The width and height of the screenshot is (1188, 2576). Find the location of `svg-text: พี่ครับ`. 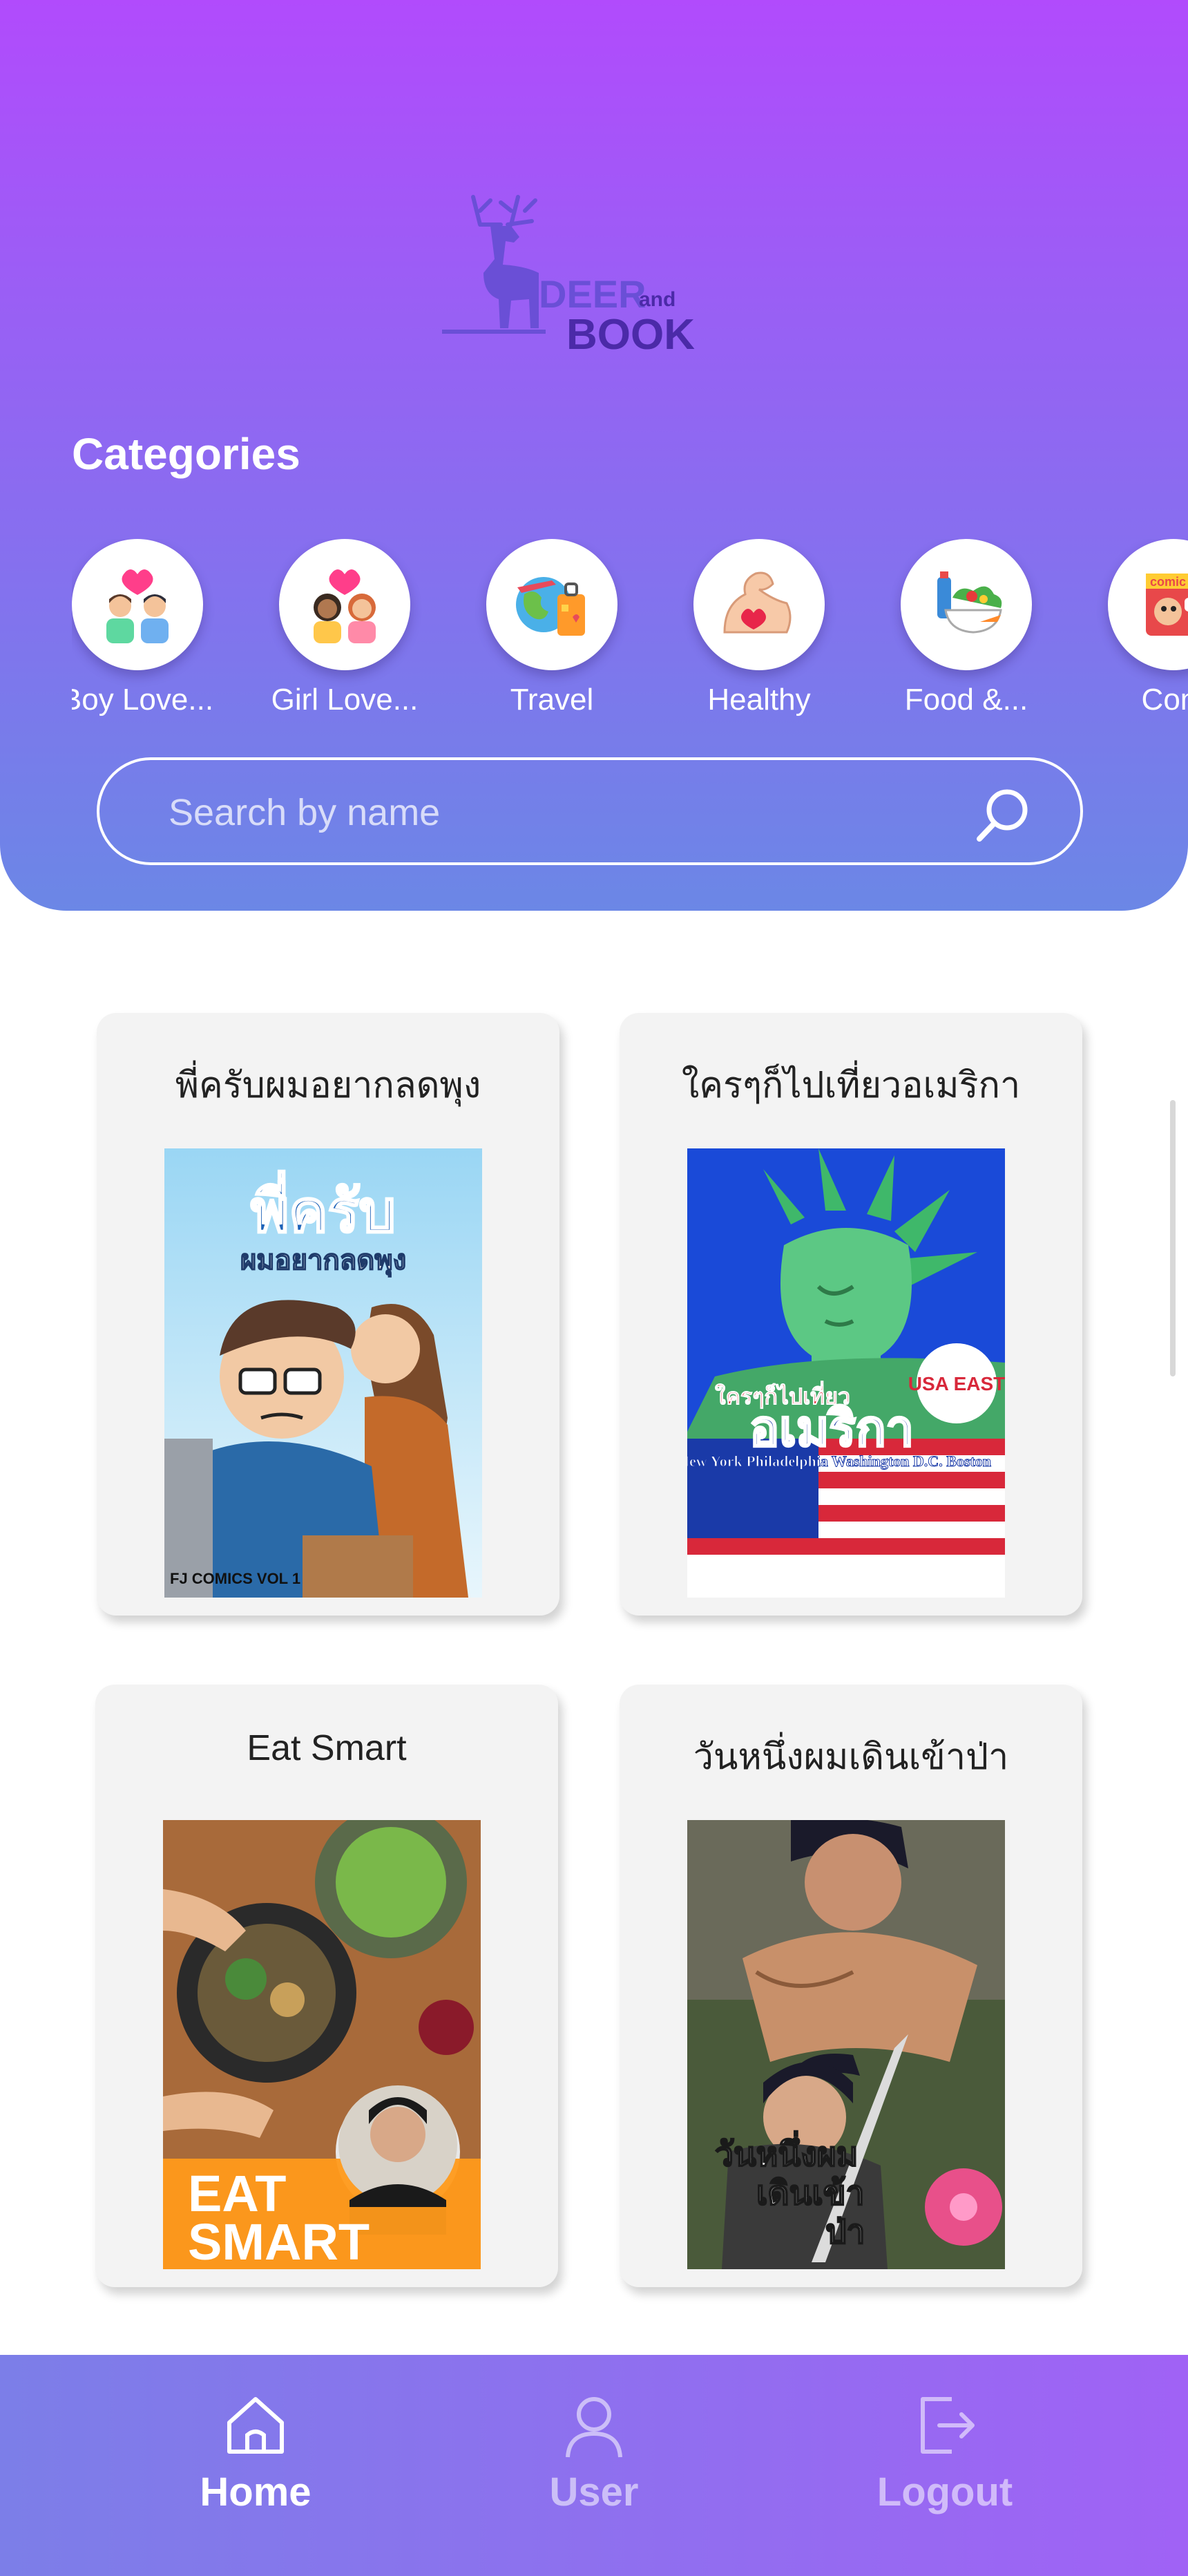

svg-text: พี่ครับ is located at coordinates (323, 1208).